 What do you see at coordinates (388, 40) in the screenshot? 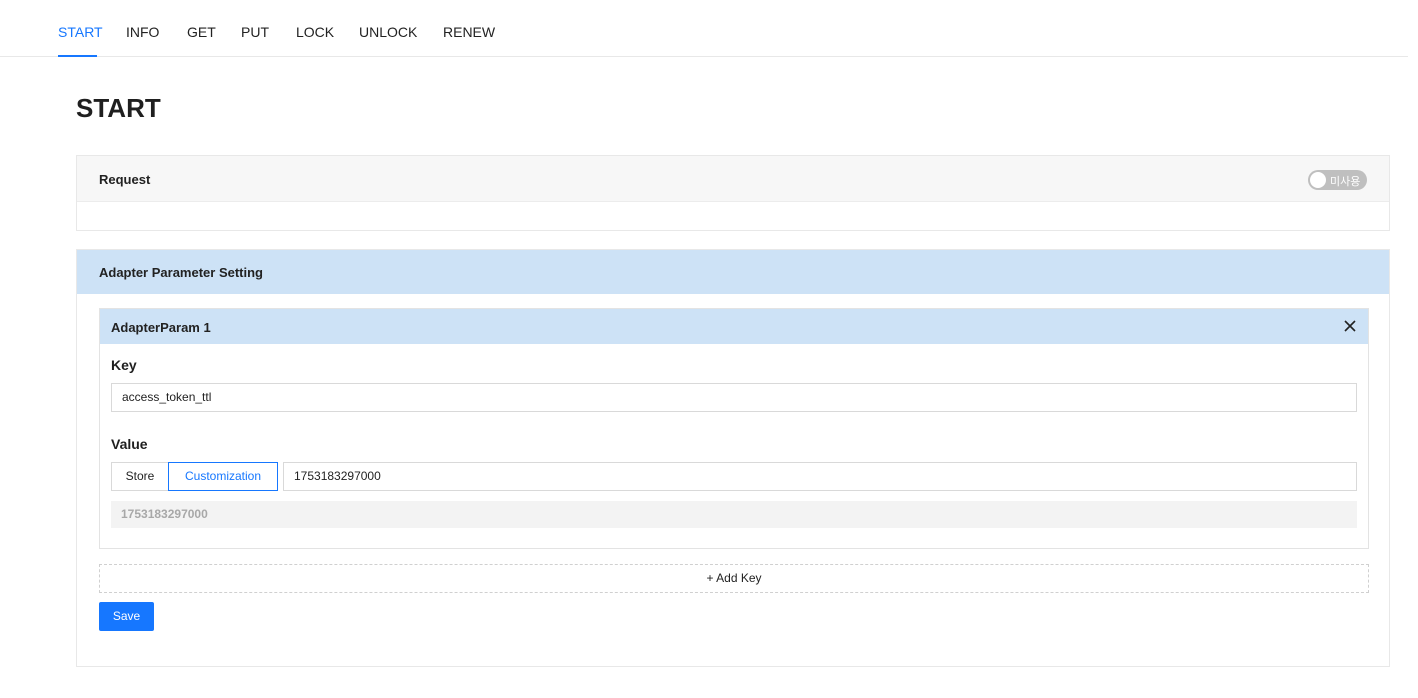
I see `tab-unlock: UNLOCK` at bounding box center [388, 40].